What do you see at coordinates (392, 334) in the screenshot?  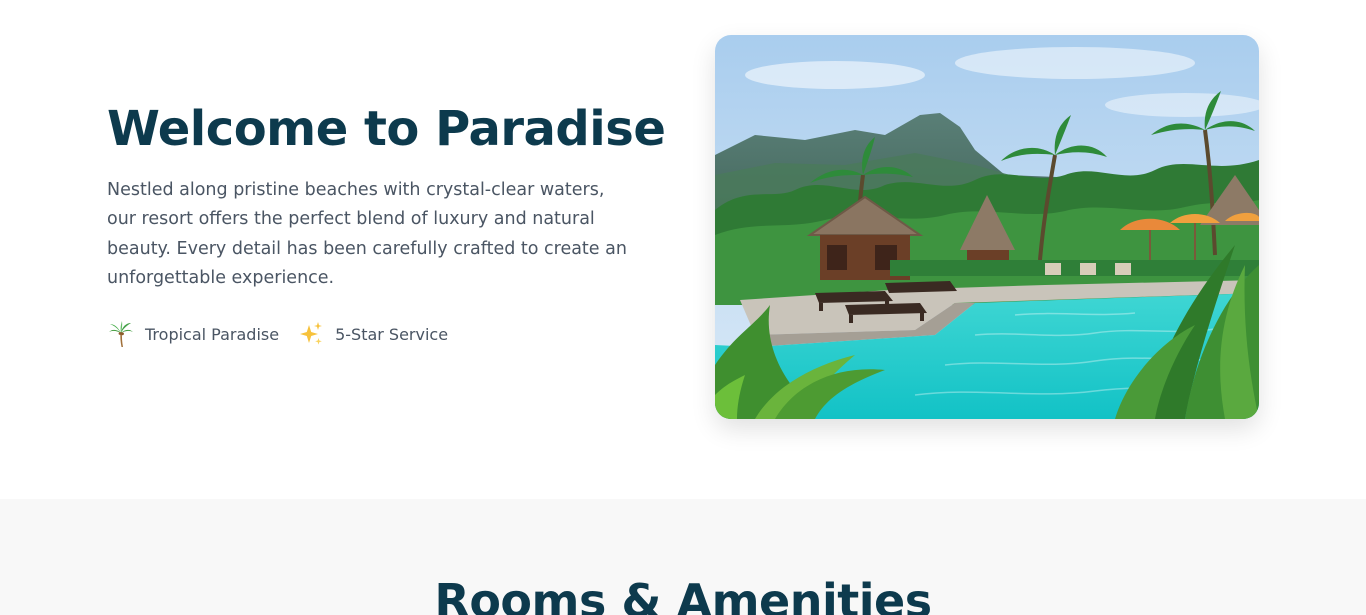 I see `feature-label: 5-Star Service` at bounding box center [392, 334].